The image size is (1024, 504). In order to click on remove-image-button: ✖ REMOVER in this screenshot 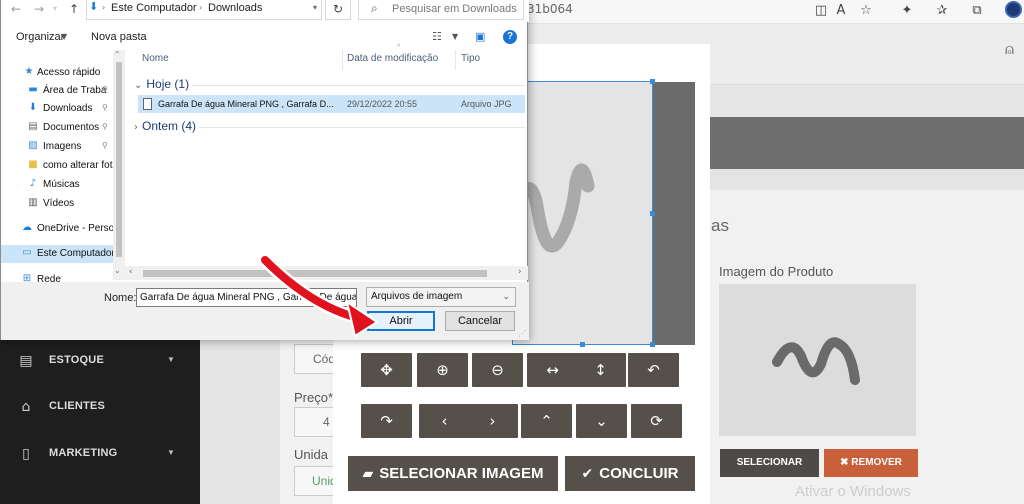, I will do `click(871, 463)`.